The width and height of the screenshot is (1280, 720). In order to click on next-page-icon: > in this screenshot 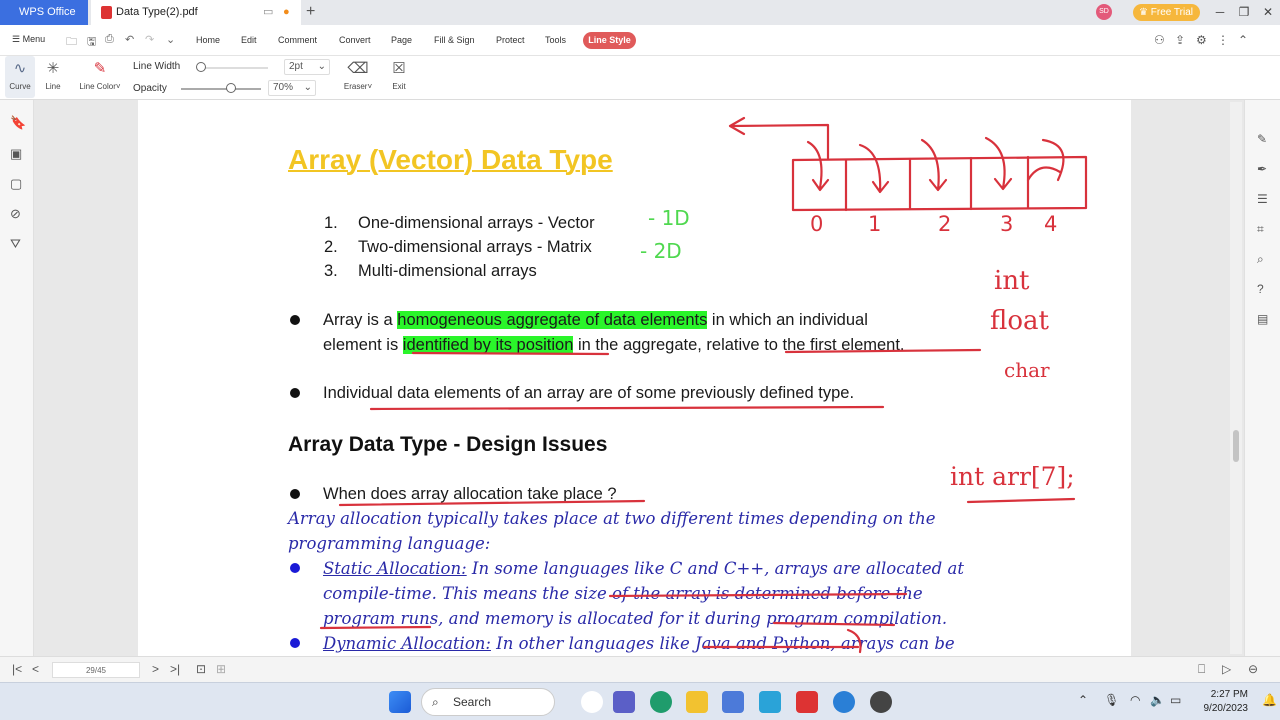, I will do `click(155, 669)`.